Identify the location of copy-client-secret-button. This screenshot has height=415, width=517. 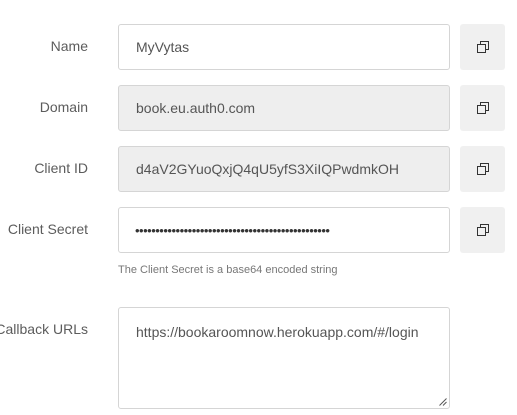
(482, 230).